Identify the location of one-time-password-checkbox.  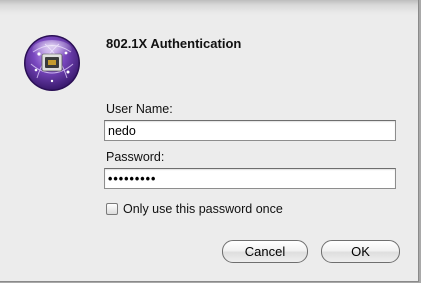
(112, 209).